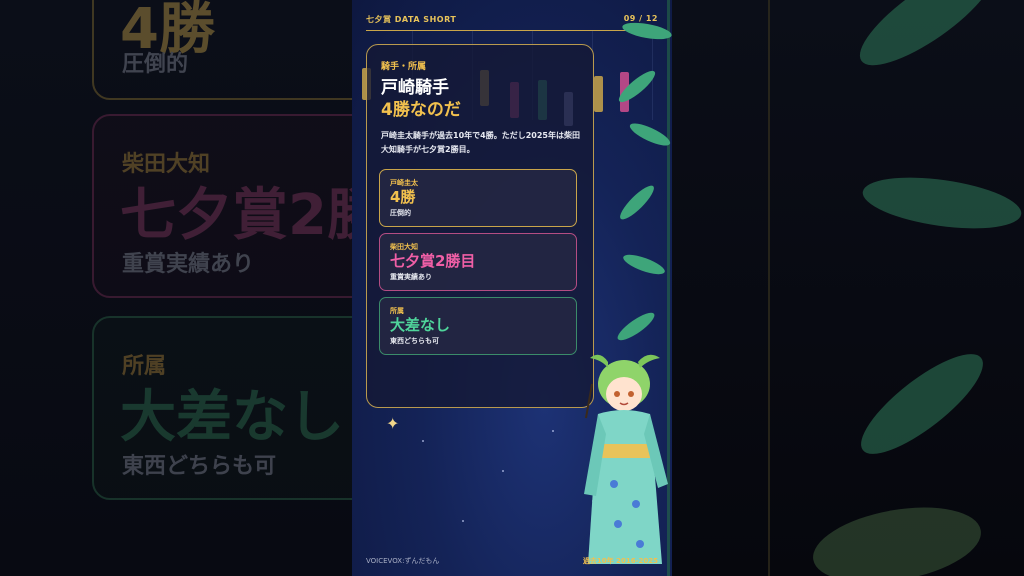 This screenshot has height=576, width=1024. What do you see at coordinates (421, 110) in the screenshot?
I see `panel-title-line2: 4勝なのだ` at bounding box center [421, 110].